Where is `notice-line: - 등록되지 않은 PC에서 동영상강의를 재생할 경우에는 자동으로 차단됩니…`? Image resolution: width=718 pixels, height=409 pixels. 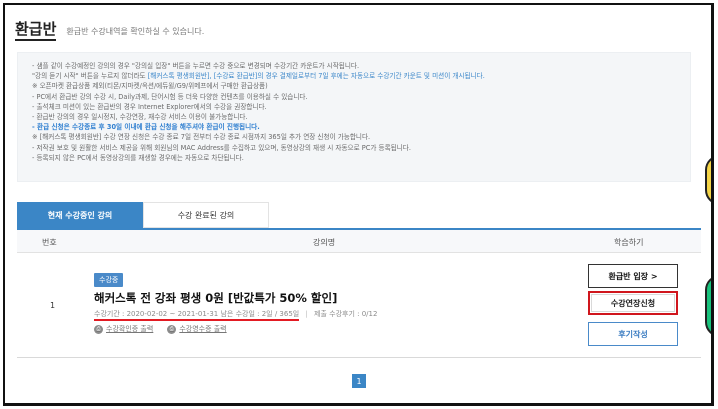
notice-line: - 등록되지 않은 PC에서 동영상강의를 재생할 경우에는 자동으로 차단됩니… is located at coordinates (138, 157).